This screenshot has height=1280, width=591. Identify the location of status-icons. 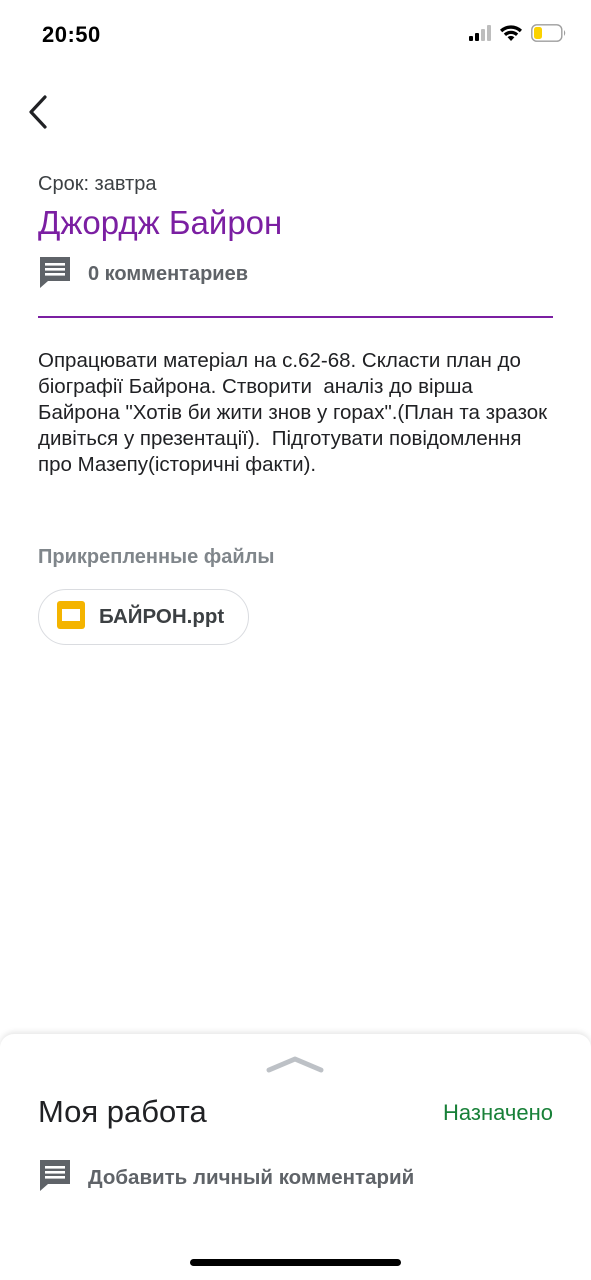
(518, 35).